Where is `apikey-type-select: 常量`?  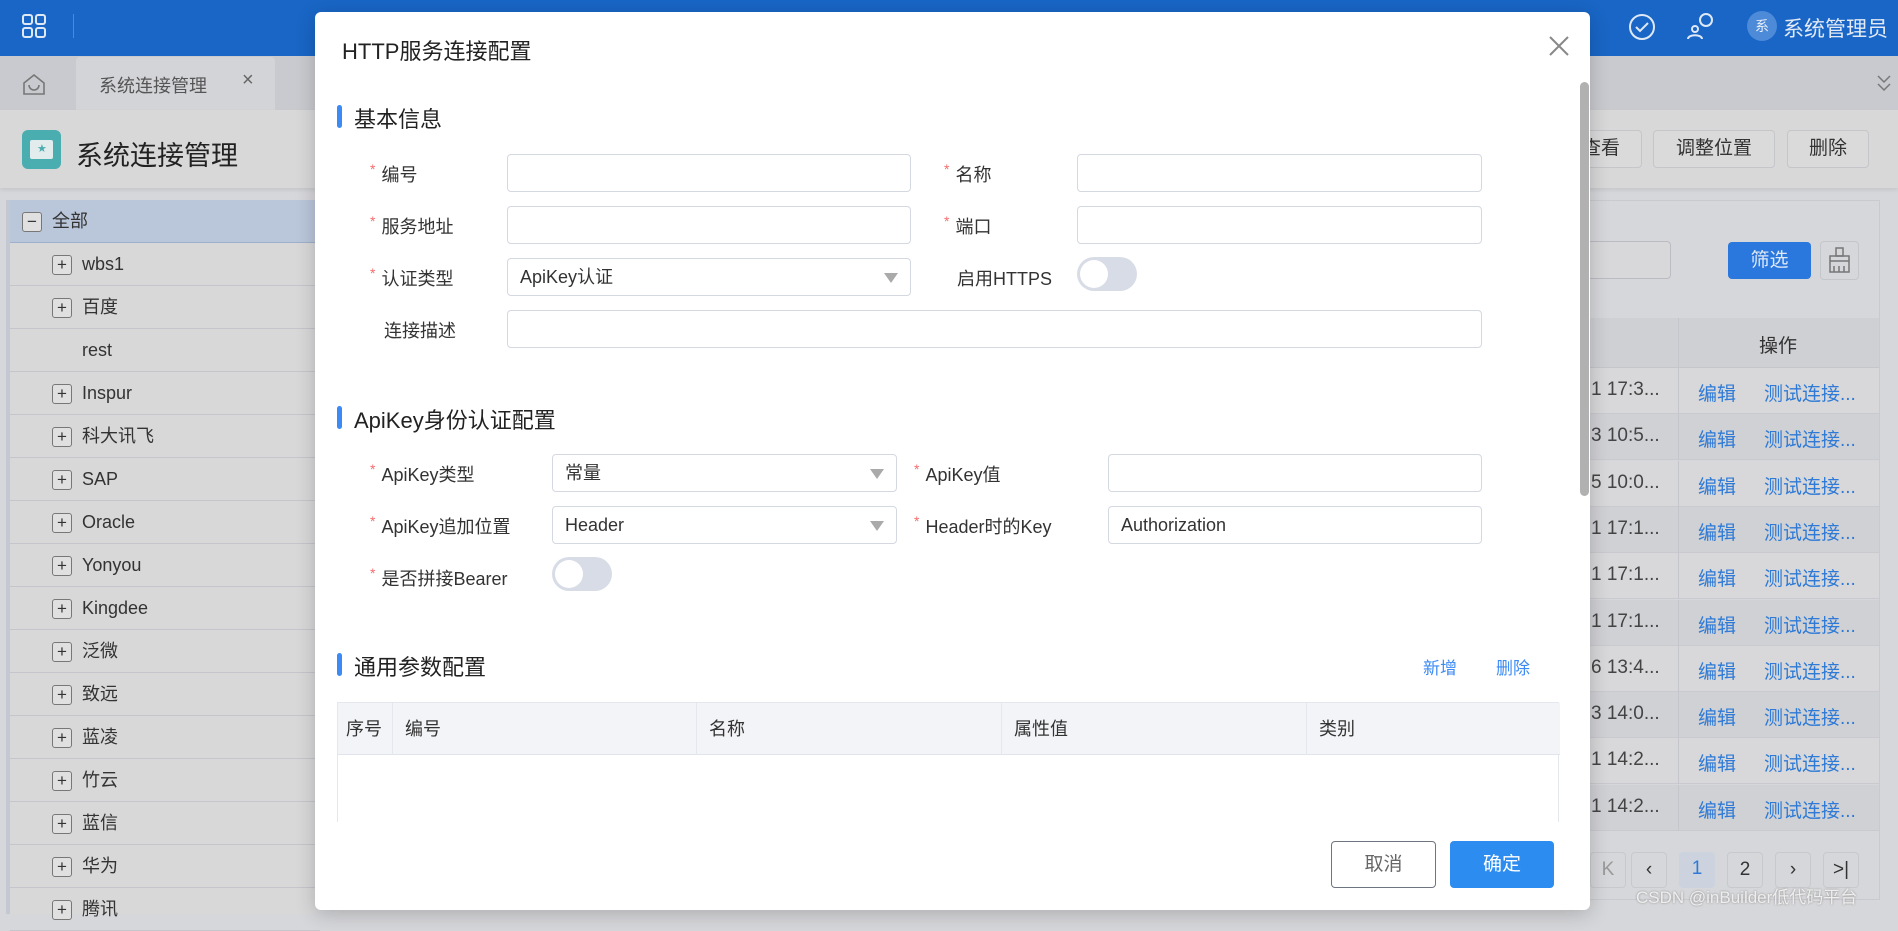
apikey-type-select: 常量 is located at coordinates (724, 473).